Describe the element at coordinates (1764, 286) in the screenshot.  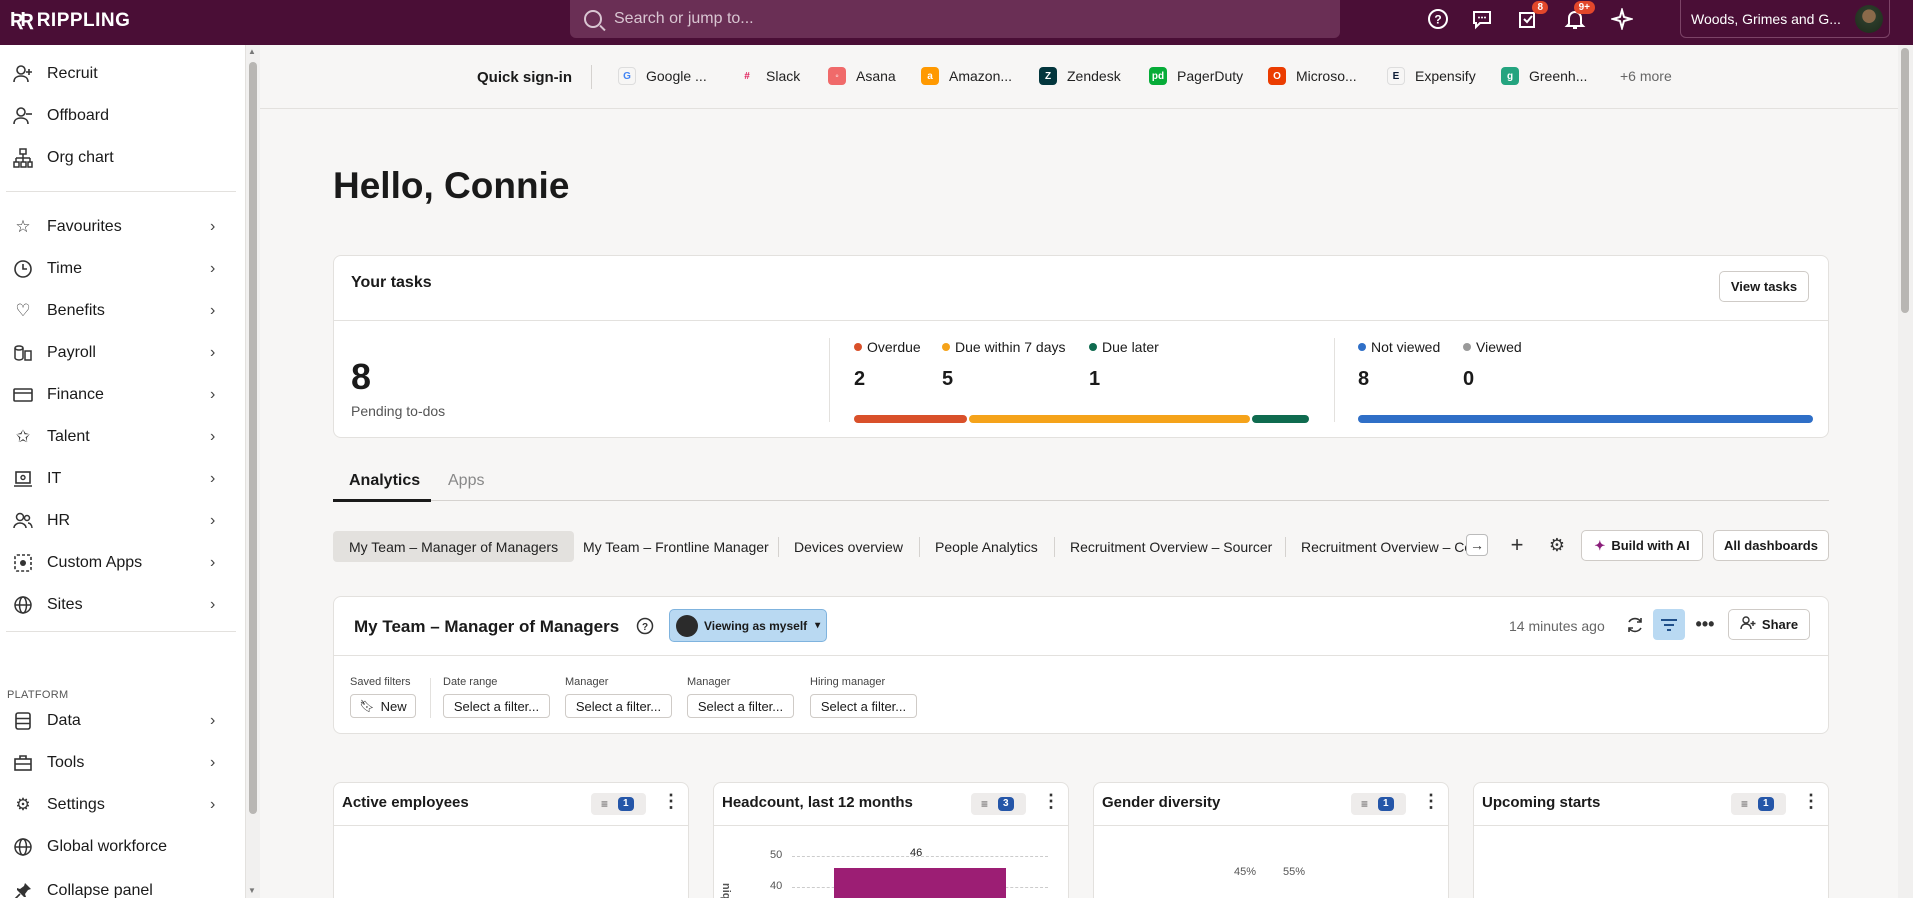
I see `view-tasks-button: View tasks` at that location.